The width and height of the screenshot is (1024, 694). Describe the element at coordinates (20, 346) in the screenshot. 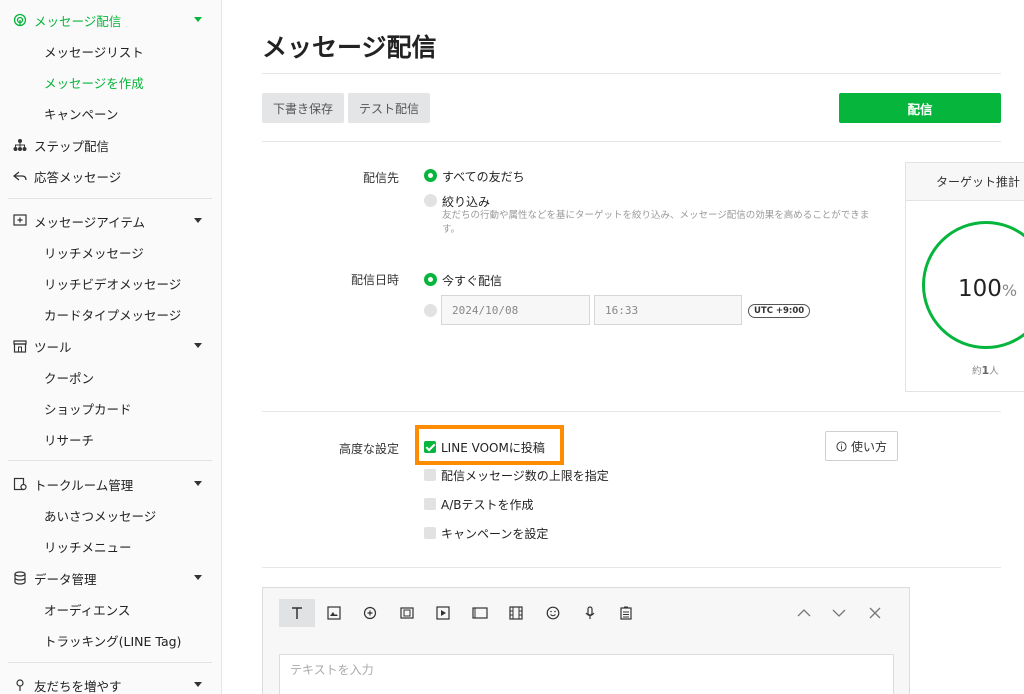

I see `store-icon` at that location.